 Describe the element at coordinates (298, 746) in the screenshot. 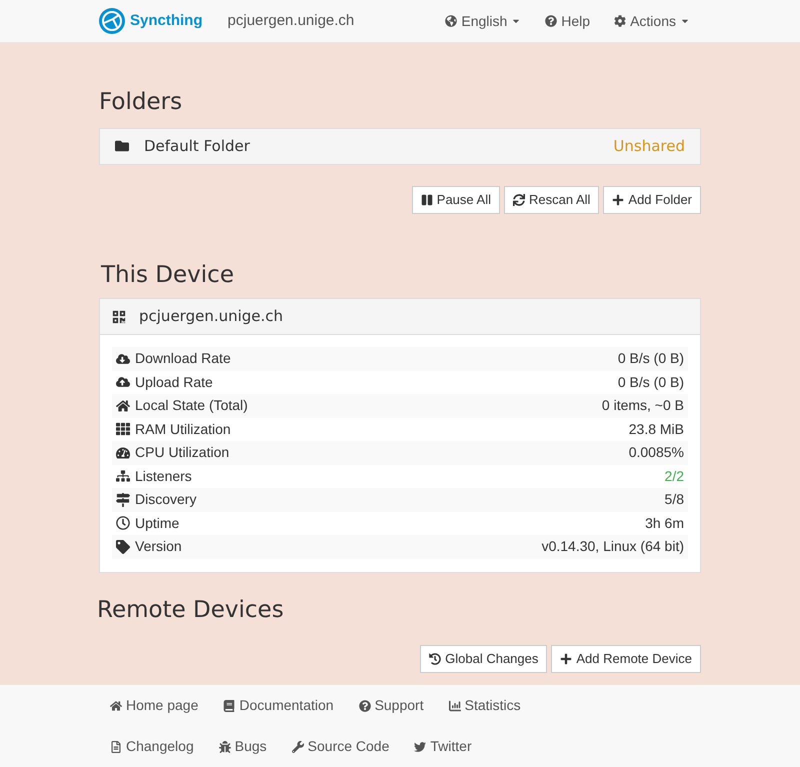

I see `wrench-icon` at that location.